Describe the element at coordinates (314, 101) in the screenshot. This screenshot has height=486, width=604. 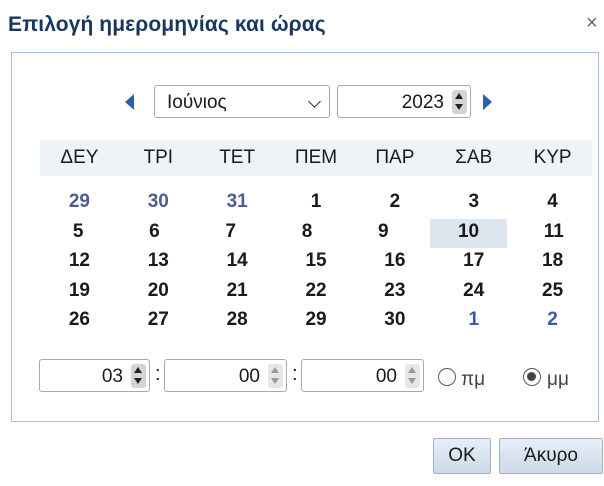
I see `chevron-down-icon` at that location.